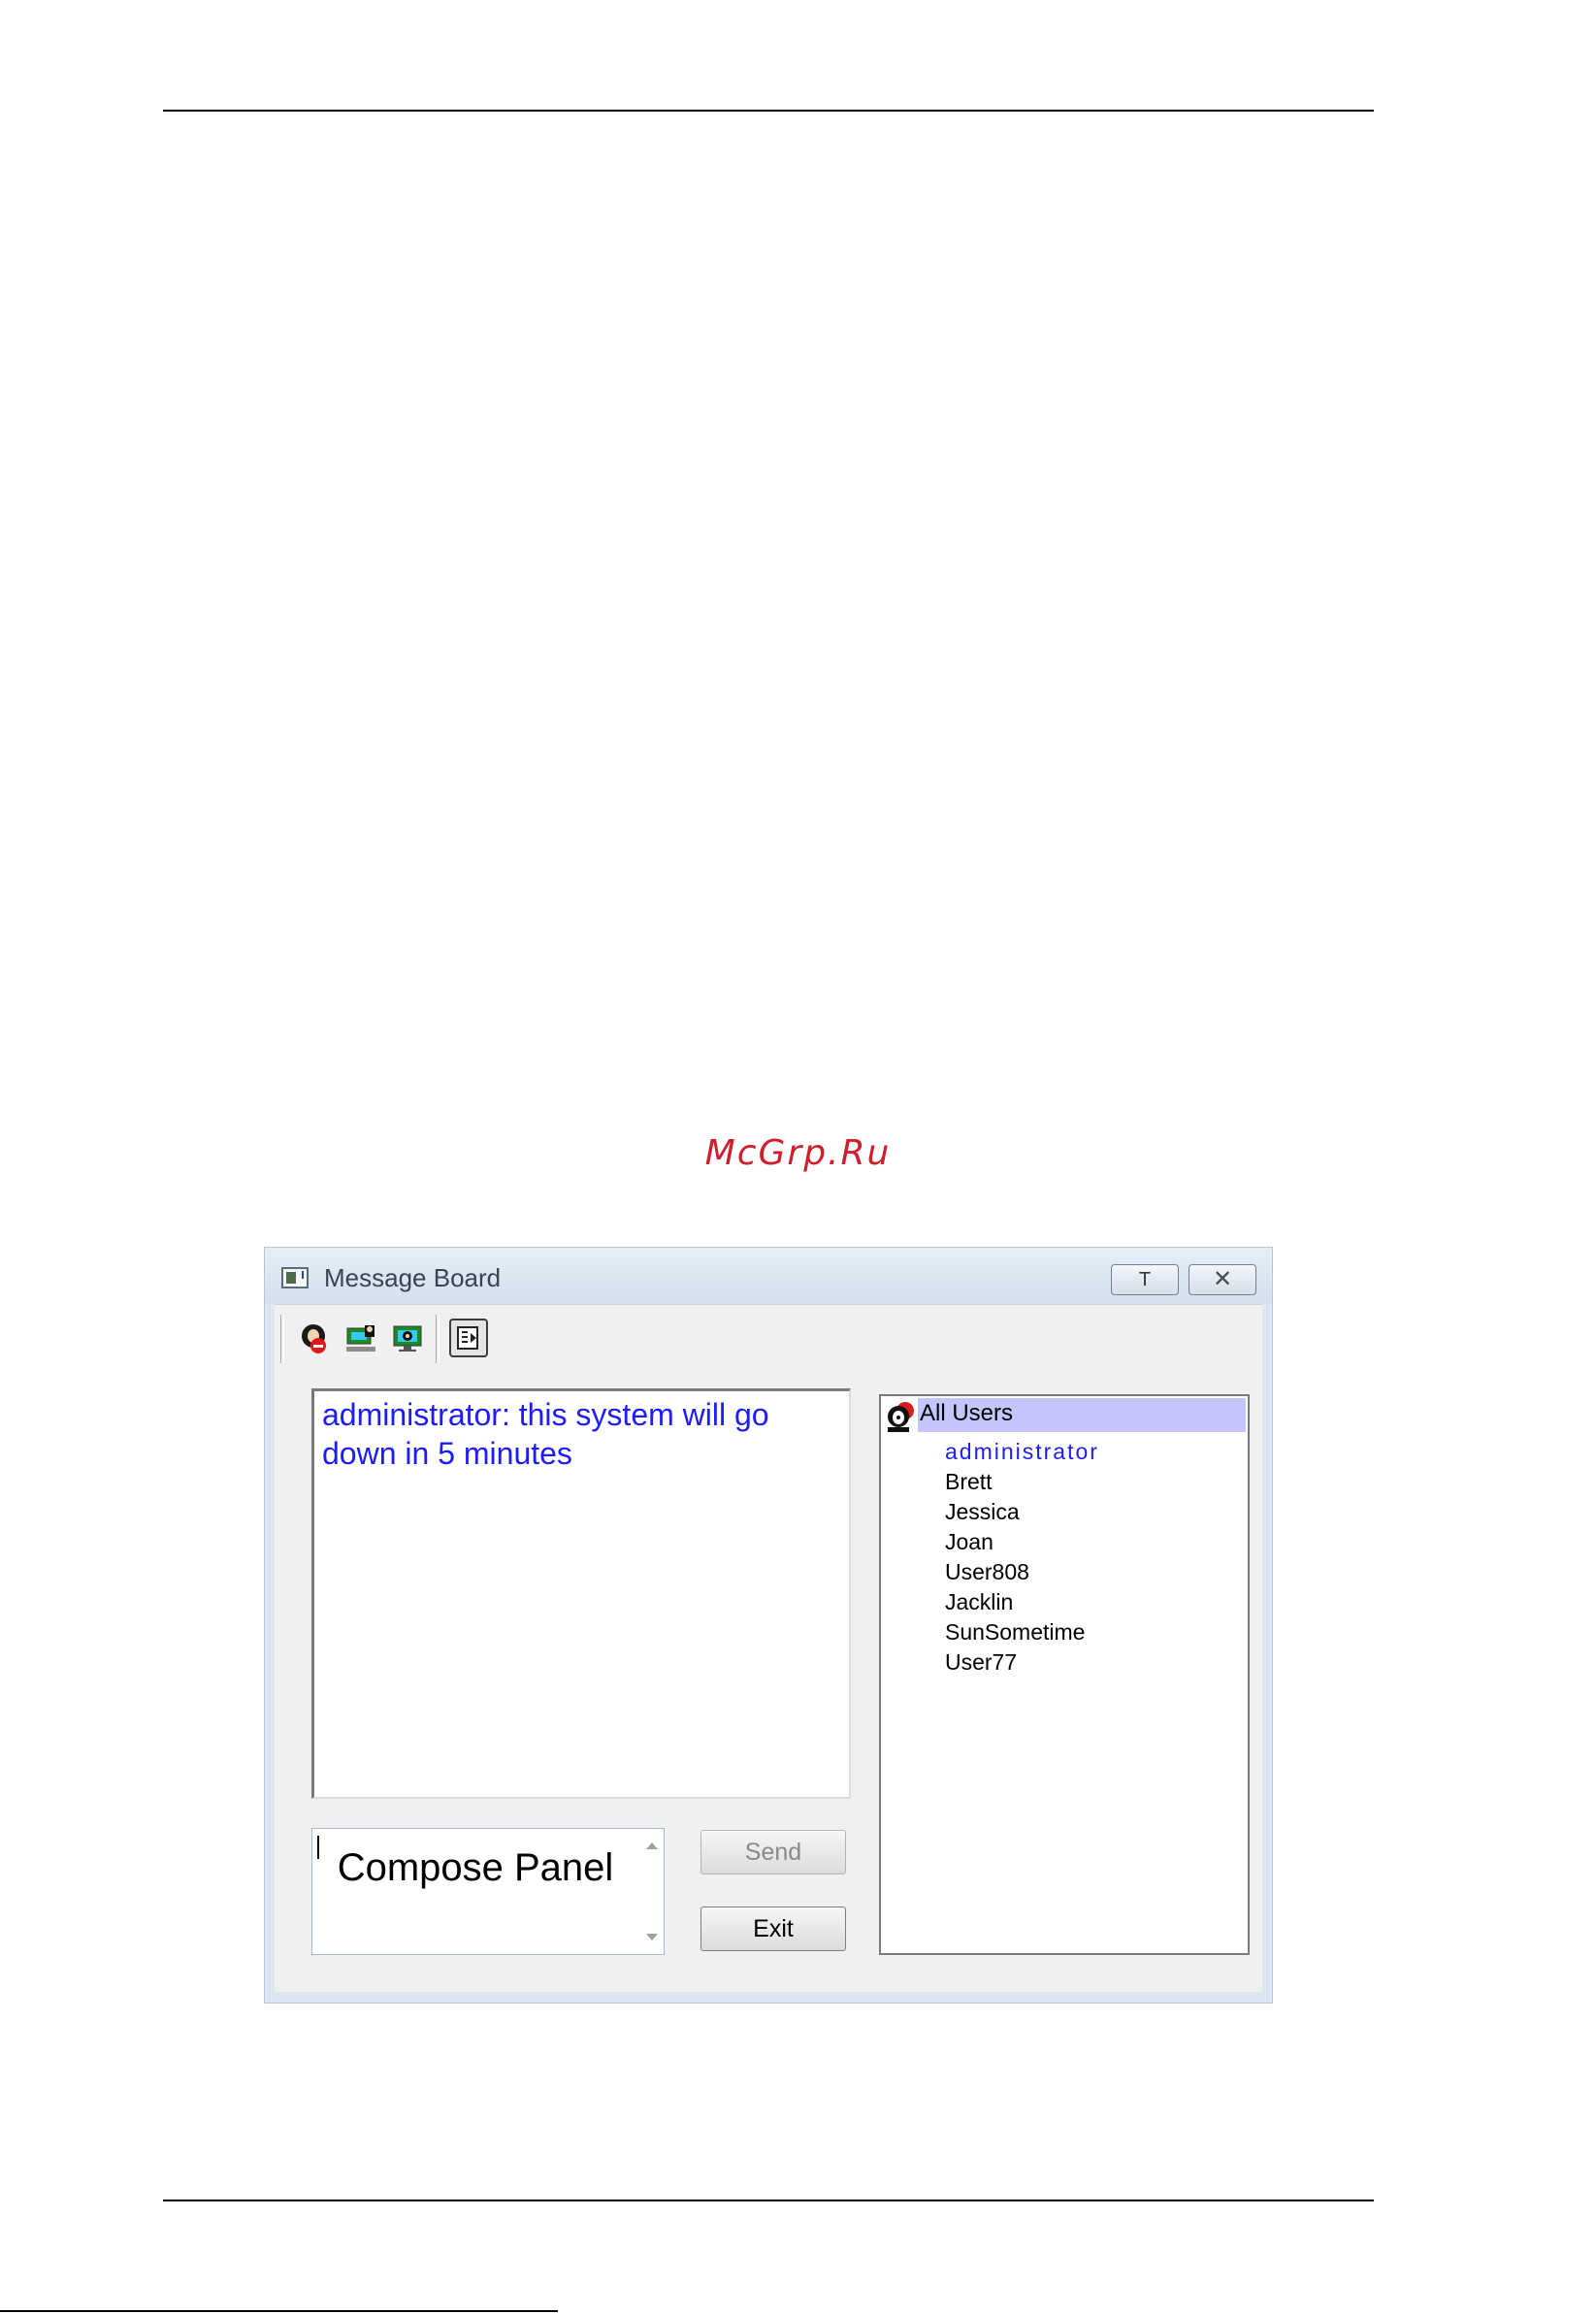 The image size is (1596, 2314). I want to click on user-item-sunsometime: SunSometime, so click(1022, 1632).